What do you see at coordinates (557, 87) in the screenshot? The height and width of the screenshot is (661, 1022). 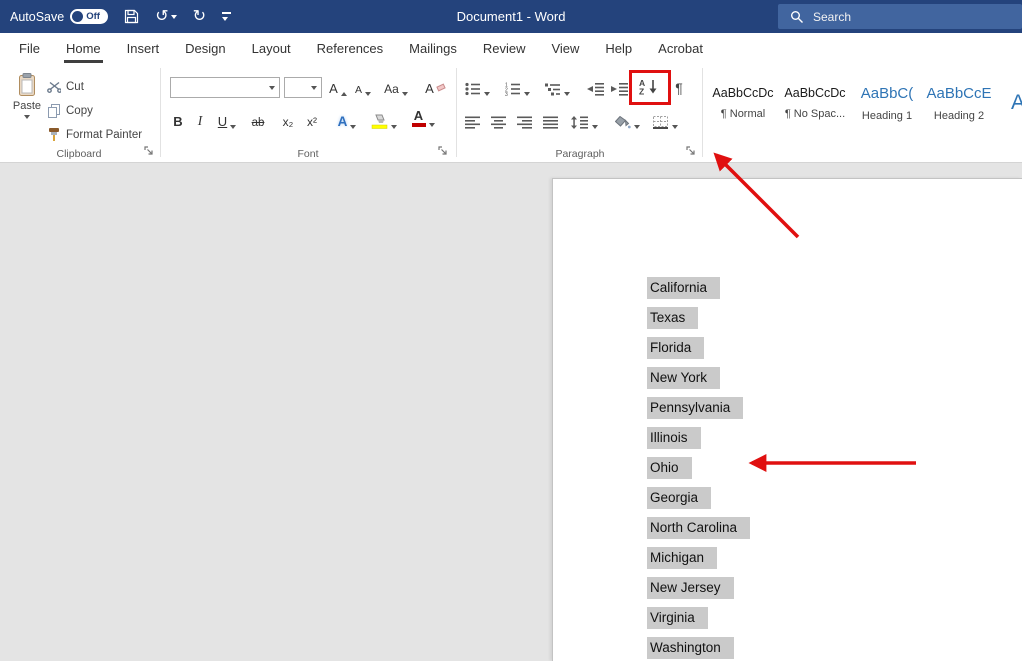 I see `multilevel-list-button` at bounding box center [557, 87].